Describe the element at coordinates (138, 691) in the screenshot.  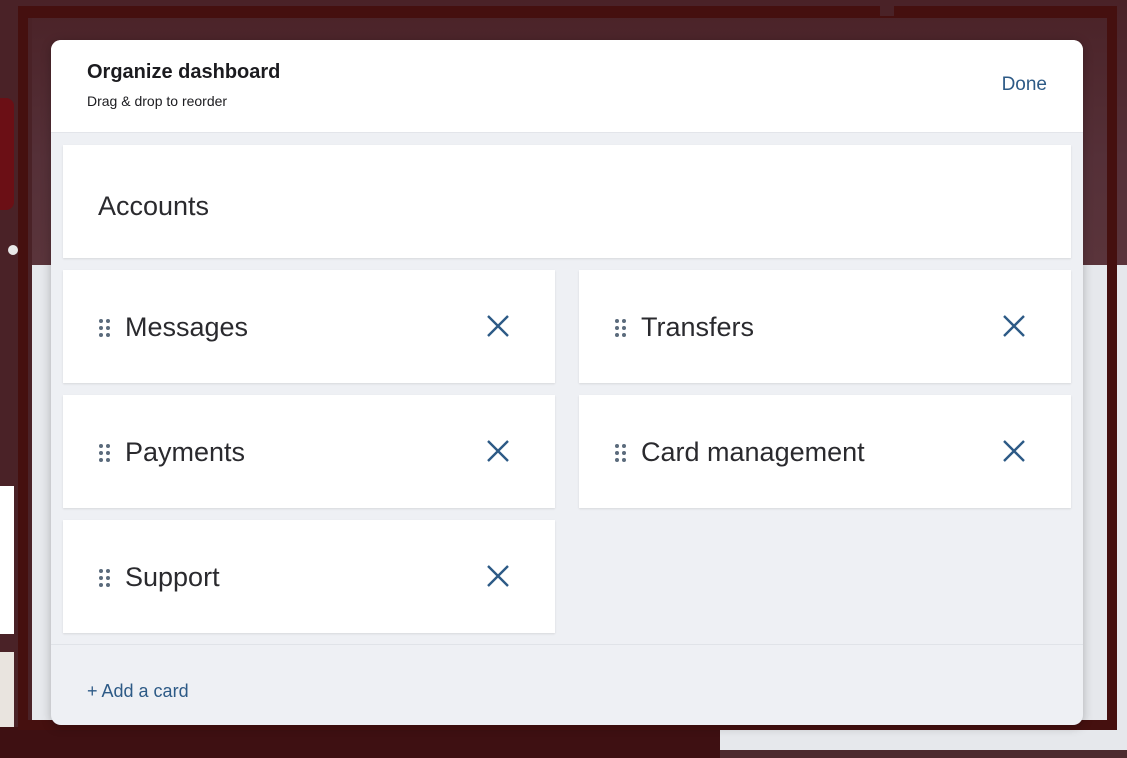
I see `add-card-button: + Add a card` at that location.